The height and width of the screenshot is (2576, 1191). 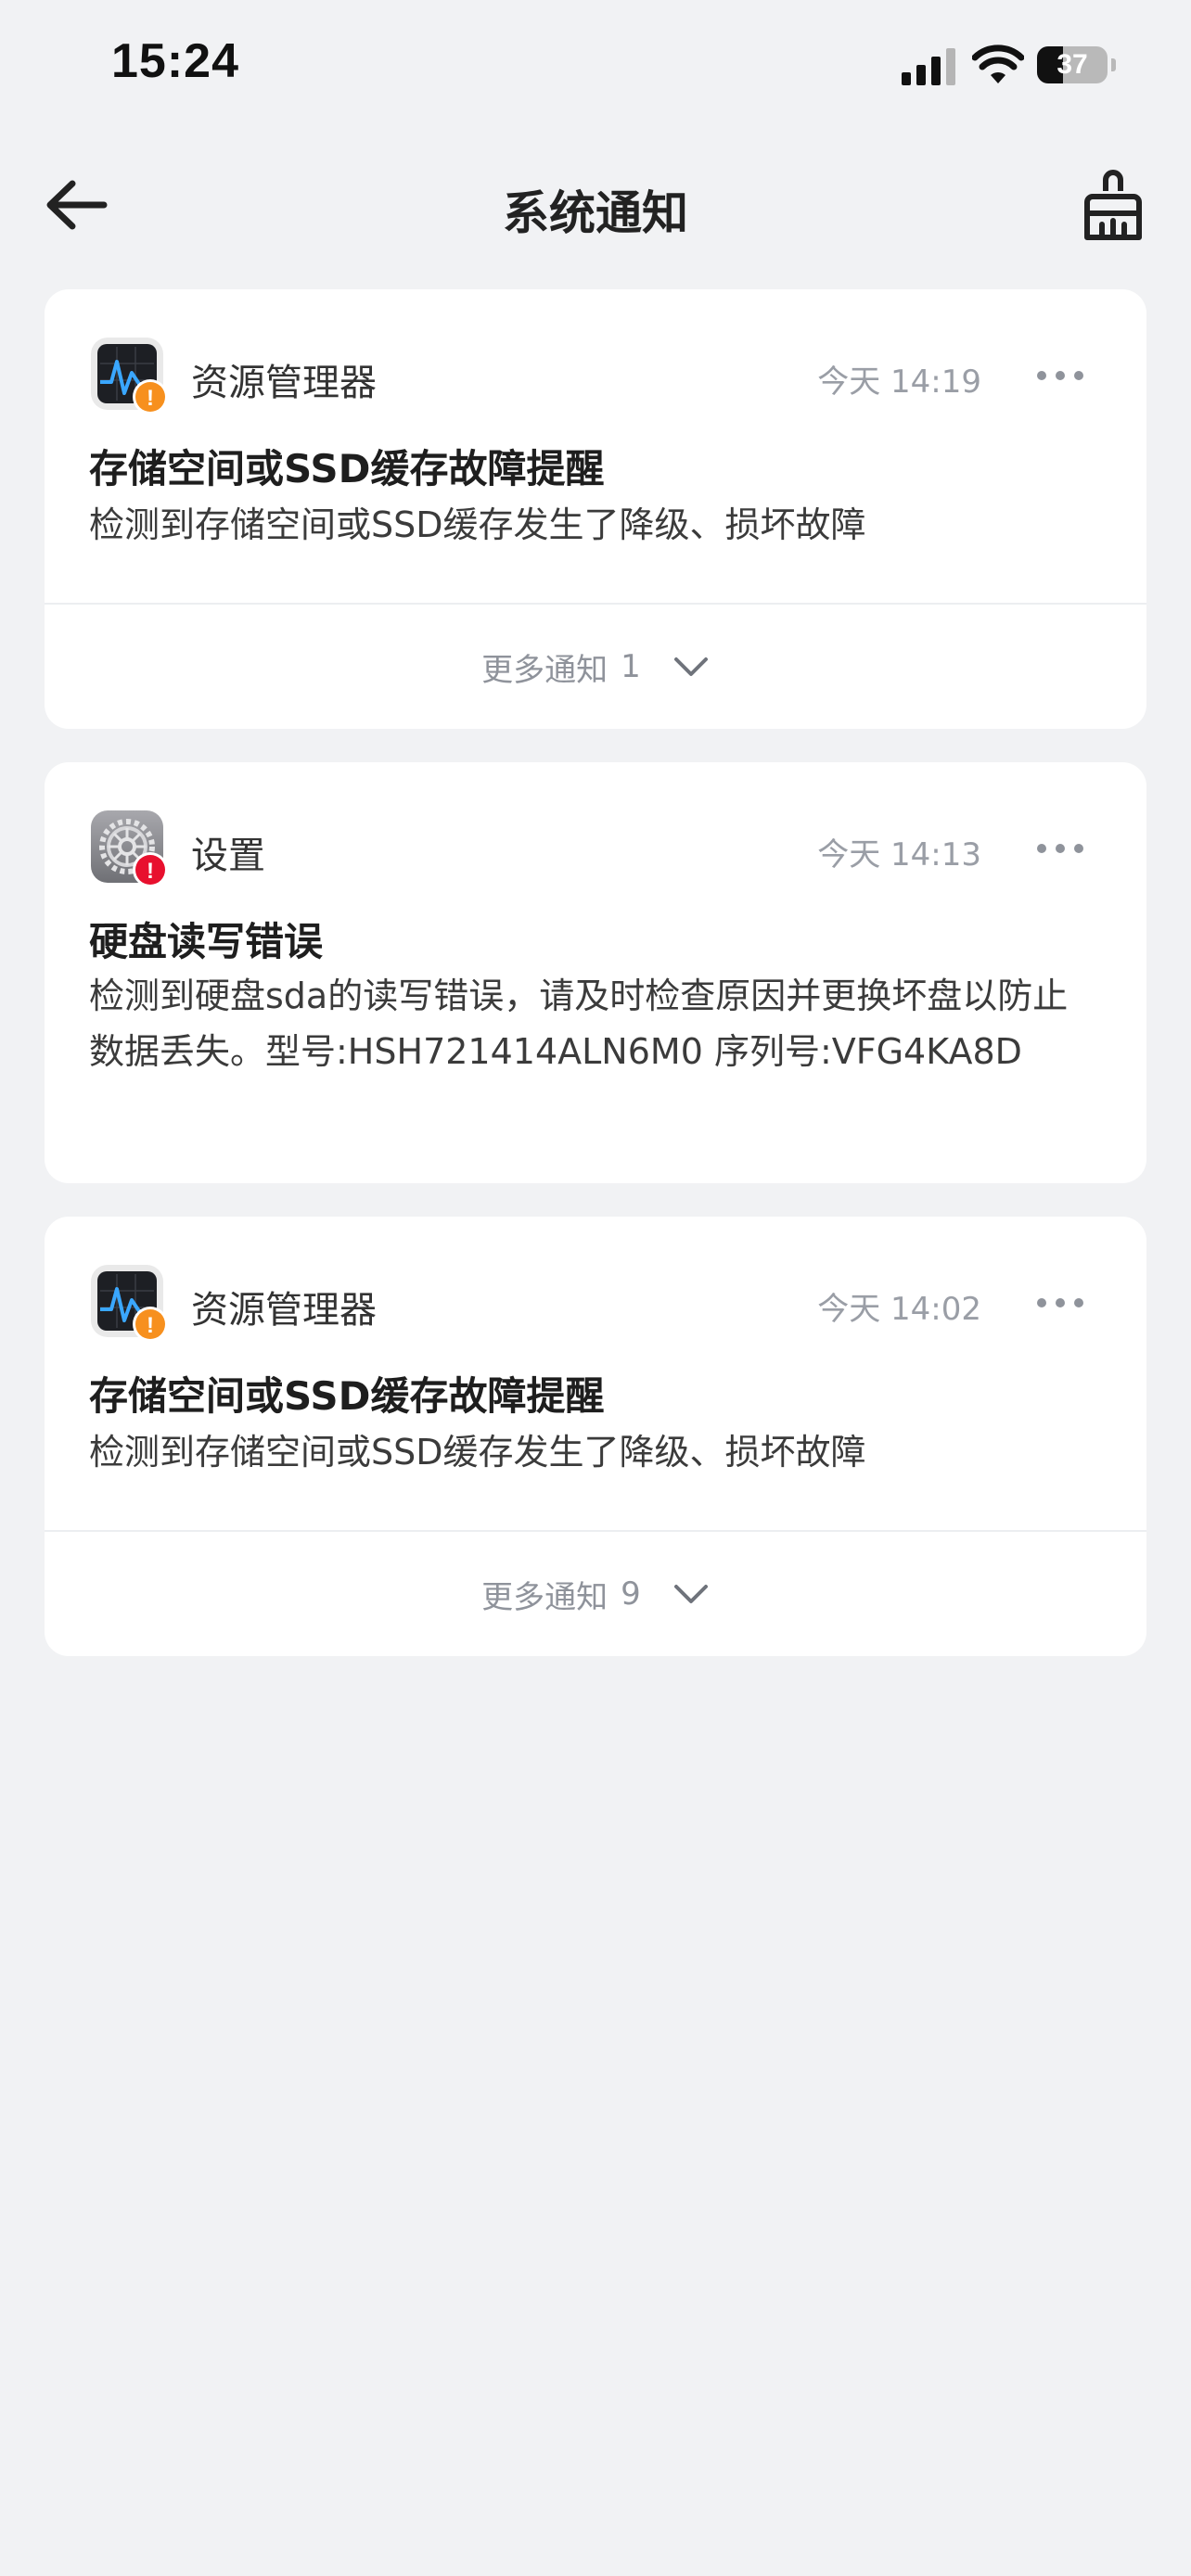 I want to click on more-notifications-count: 9, so click(x=631, y=1594).